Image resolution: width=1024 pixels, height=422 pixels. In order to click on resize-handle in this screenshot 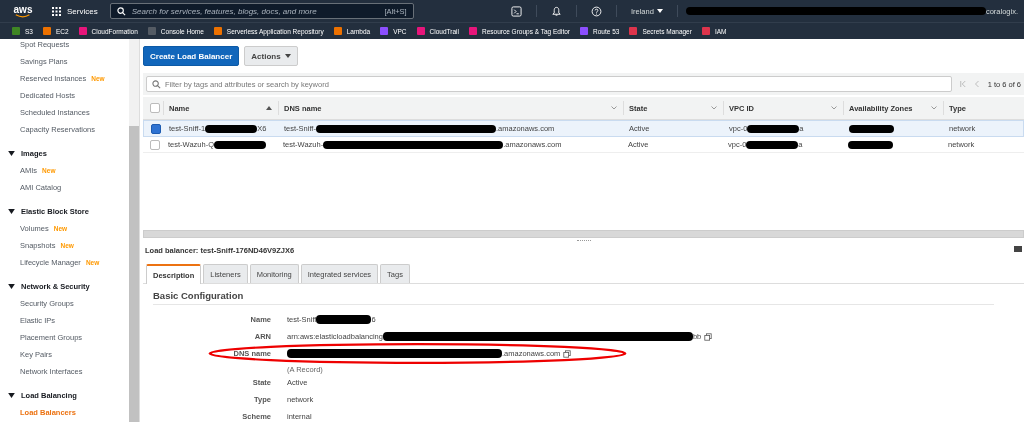, I will do `click(583, 241)`.